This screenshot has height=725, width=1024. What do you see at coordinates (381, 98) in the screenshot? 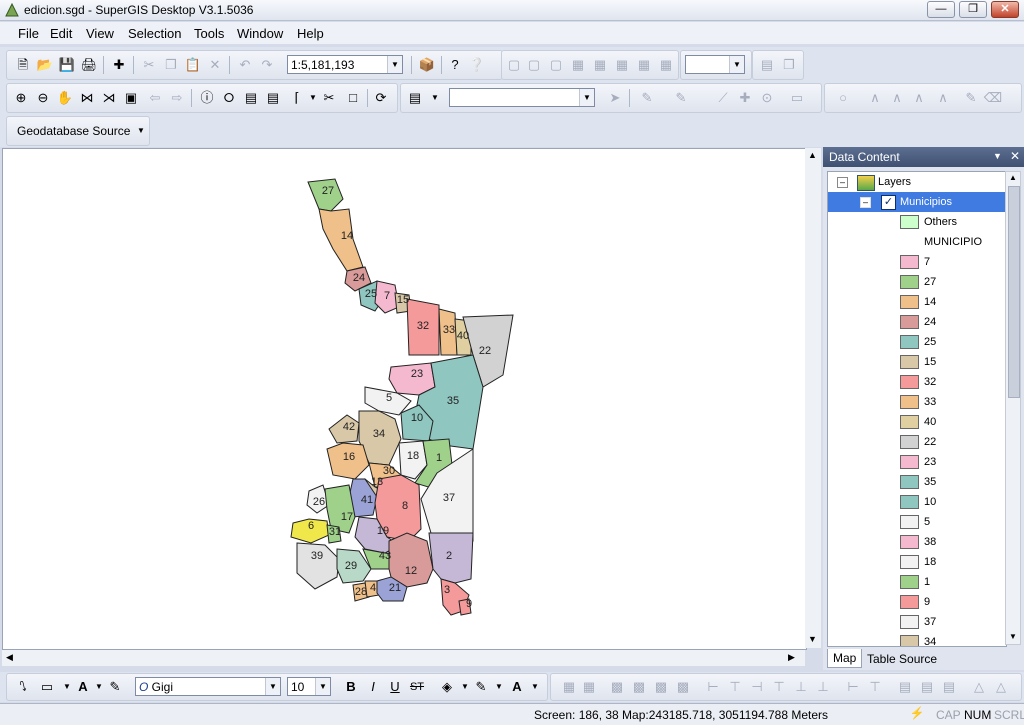
I see `refresh-icon: ⟳` at bounding box center [381, 98].